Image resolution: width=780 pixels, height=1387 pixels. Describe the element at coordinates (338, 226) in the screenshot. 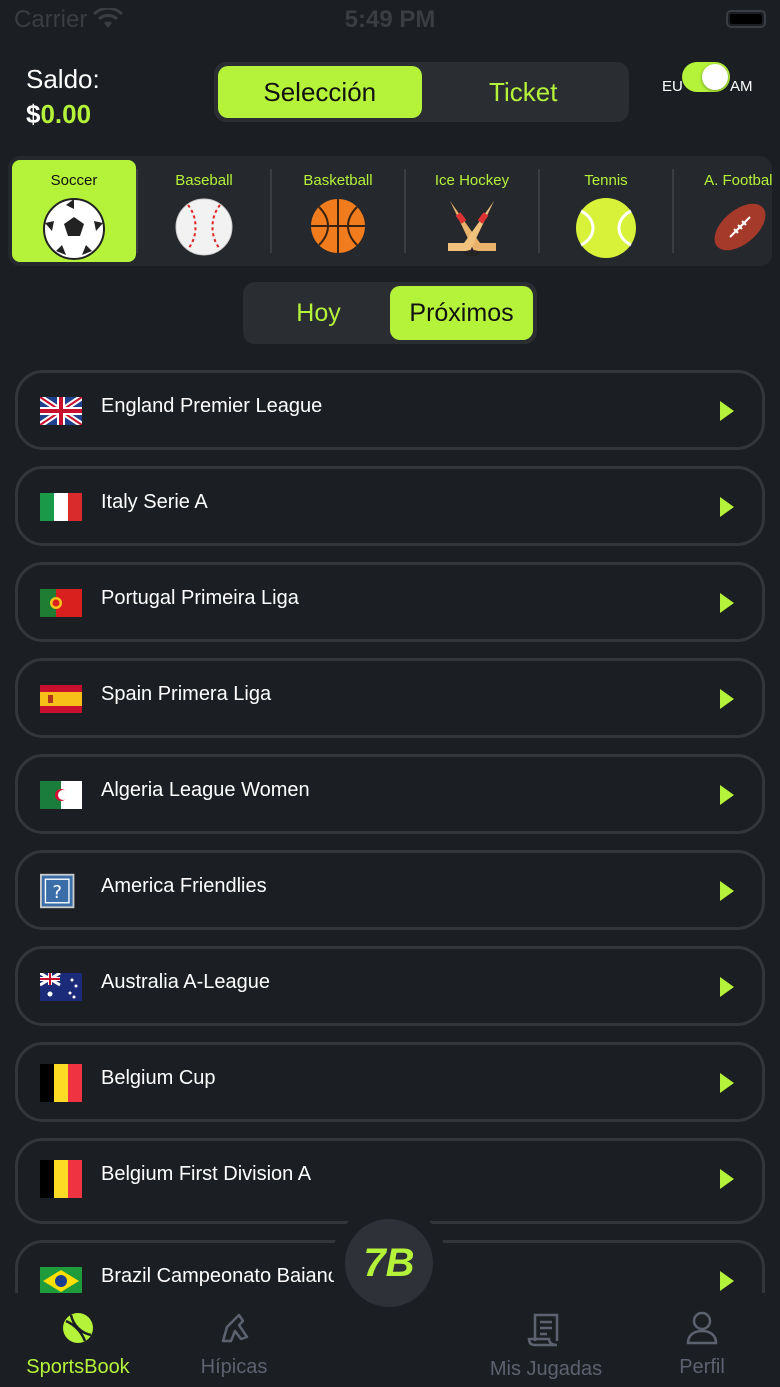

I see `basketball-icon` at that location.